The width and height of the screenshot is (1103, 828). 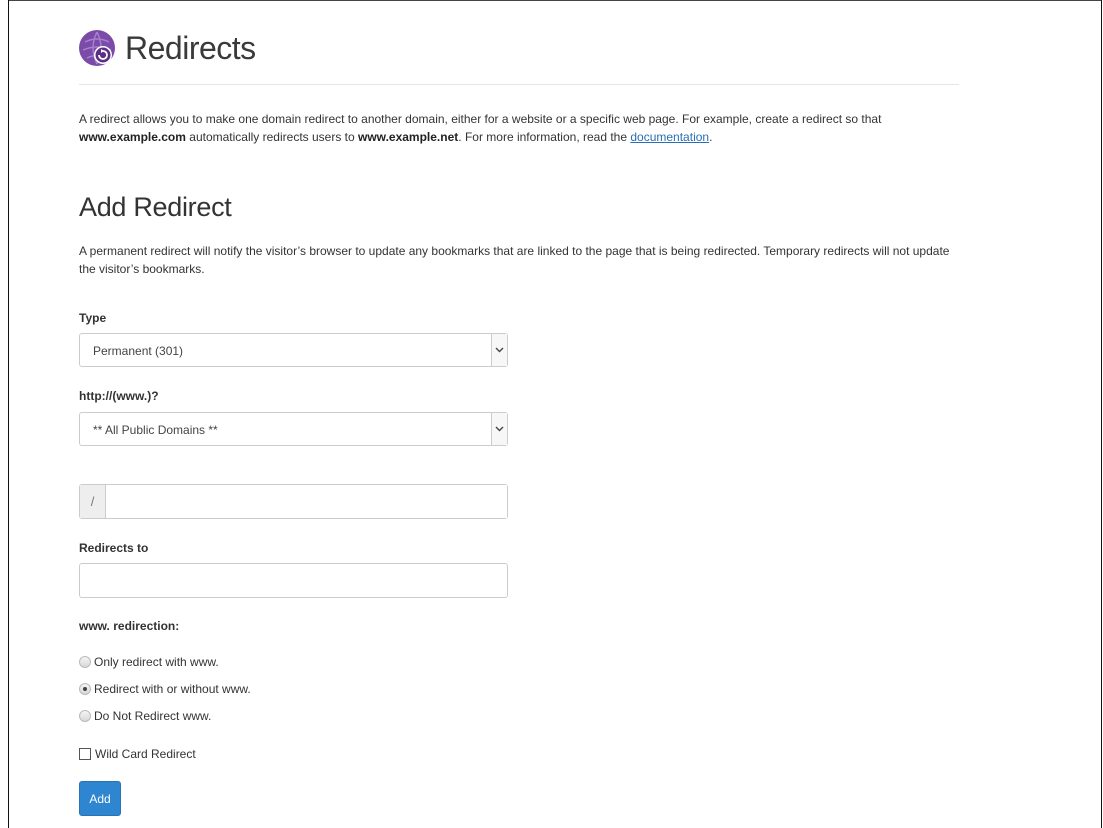 I want to click on redirect-globe-icon, so click(x=97, y=48).